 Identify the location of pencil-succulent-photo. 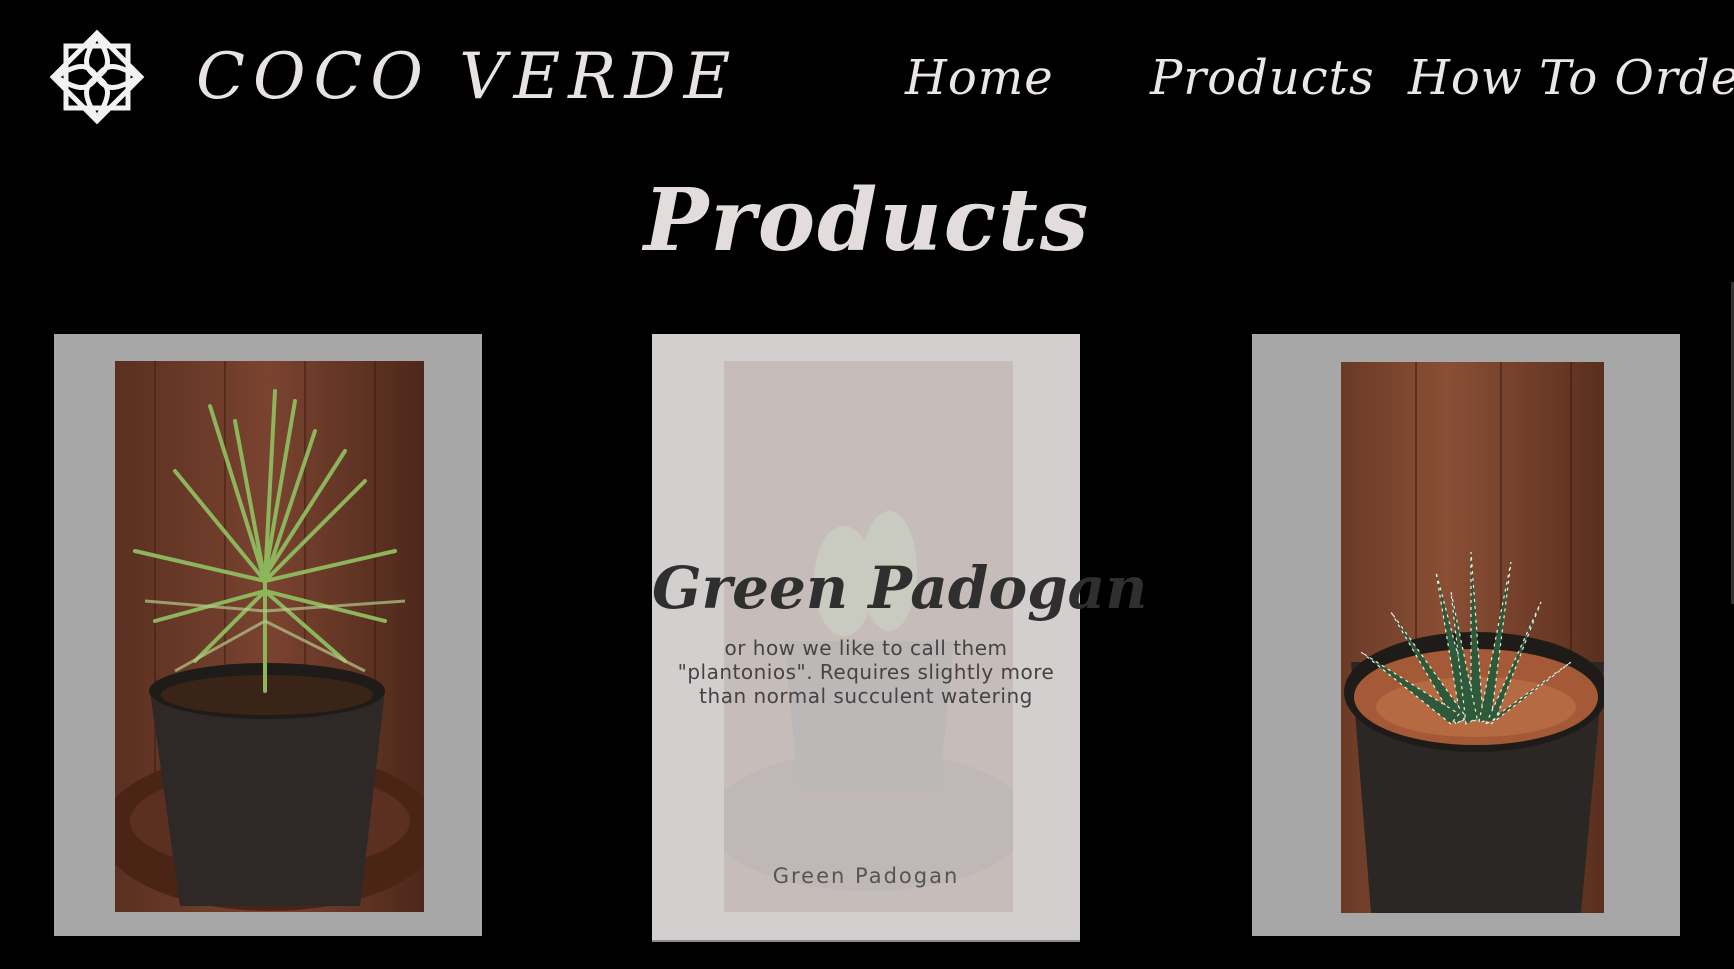
(269, 636).